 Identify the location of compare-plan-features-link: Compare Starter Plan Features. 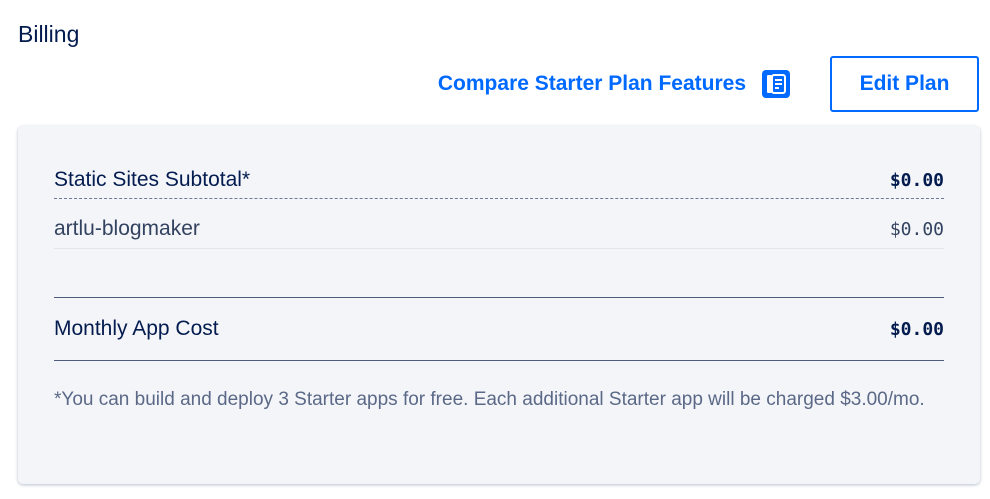
(614, 83).